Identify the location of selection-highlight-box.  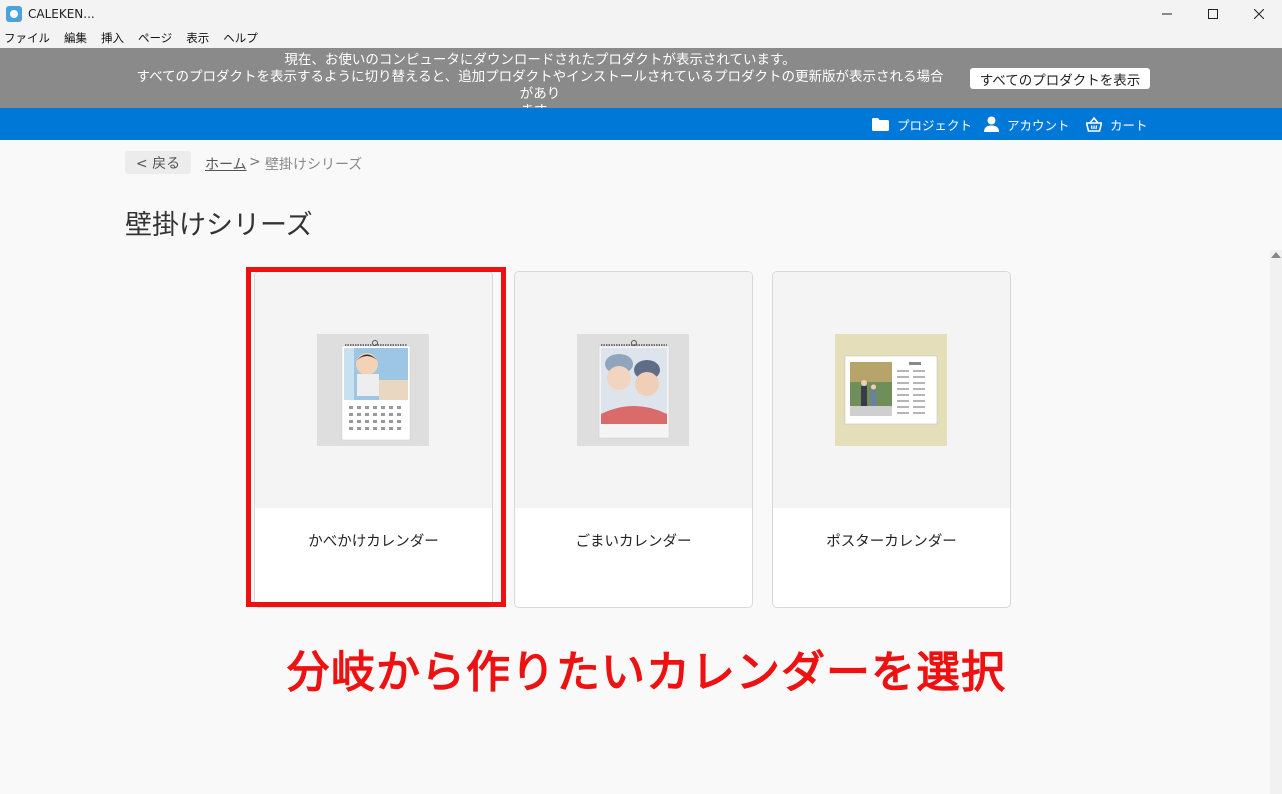
(376, 437).